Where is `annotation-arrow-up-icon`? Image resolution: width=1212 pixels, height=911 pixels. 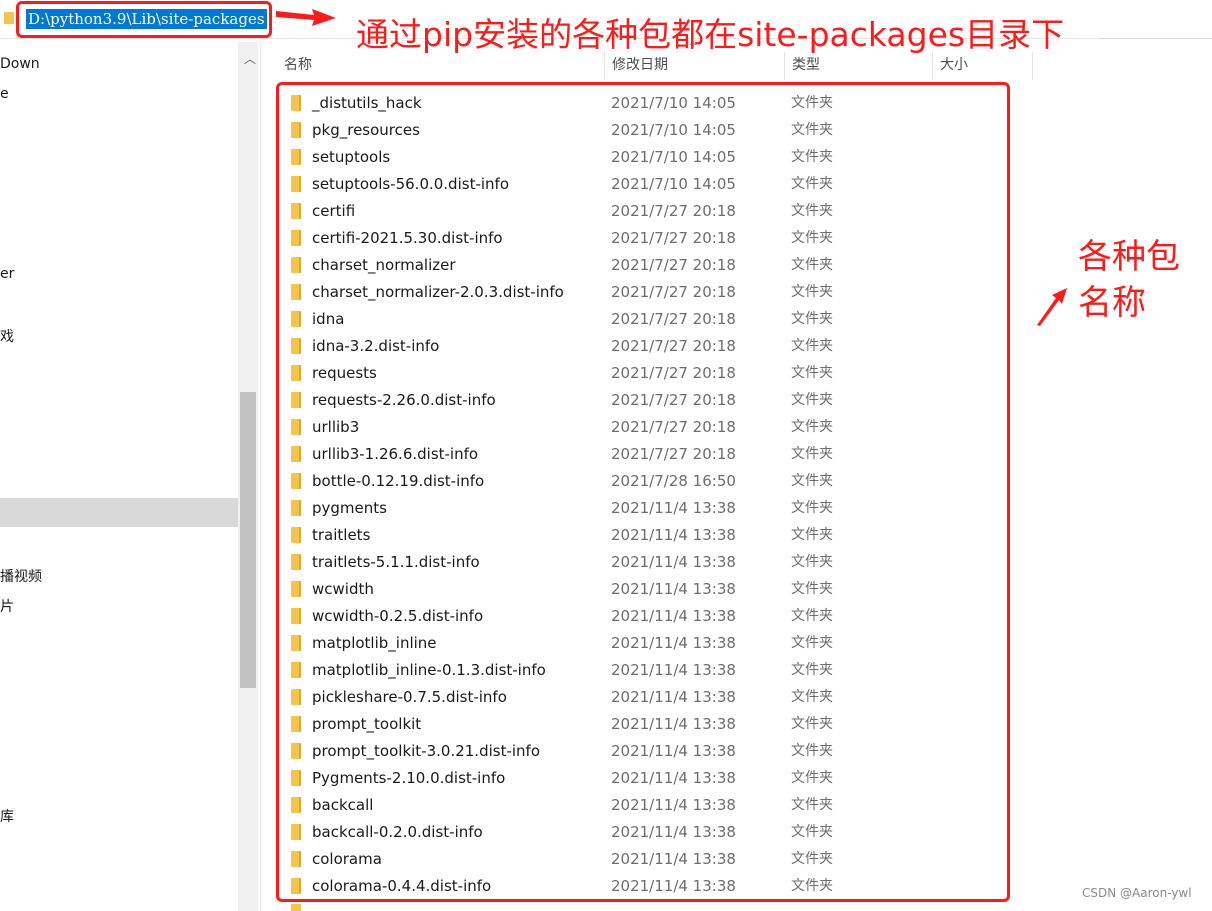
annotation-arrow-up-icon is located at coordinates (1052, 307).